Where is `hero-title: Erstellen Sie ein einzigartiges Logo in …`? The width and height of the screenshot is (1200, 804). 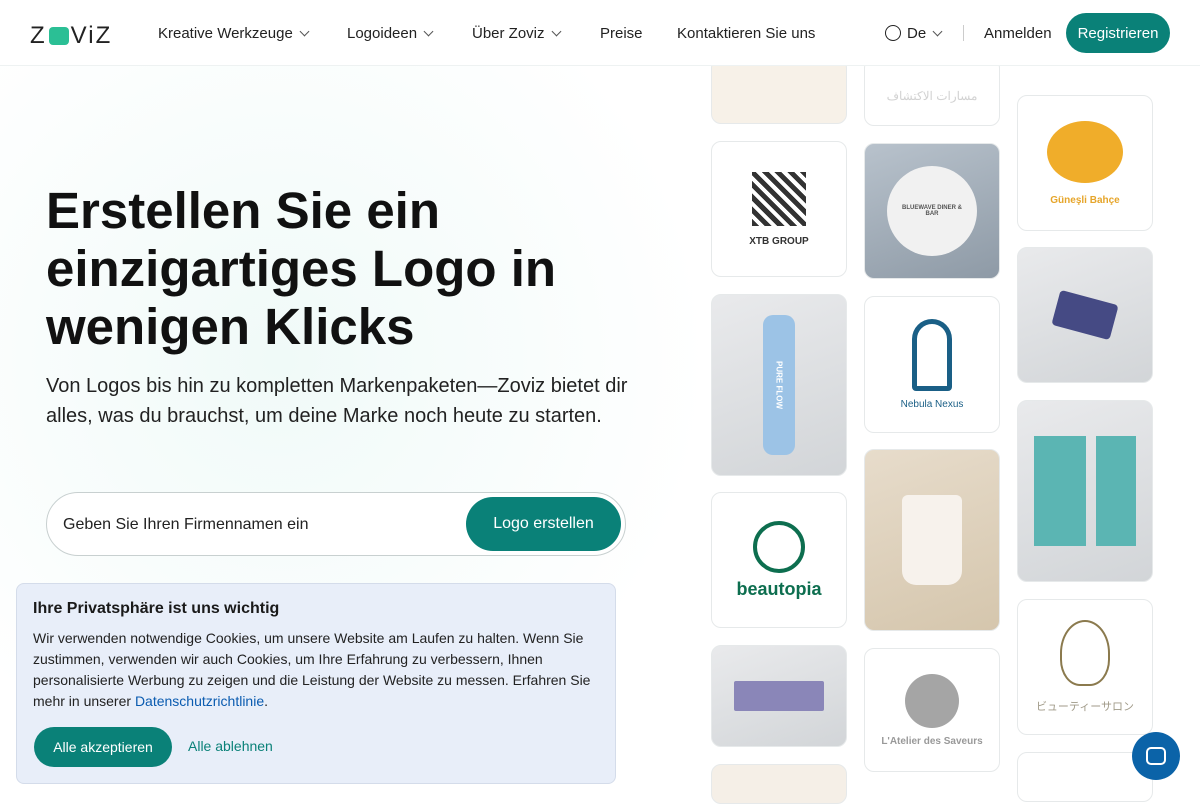
hero-title: Erstellen Sie ein einzigartiges Logo in … is located at coordinates (301, 268).